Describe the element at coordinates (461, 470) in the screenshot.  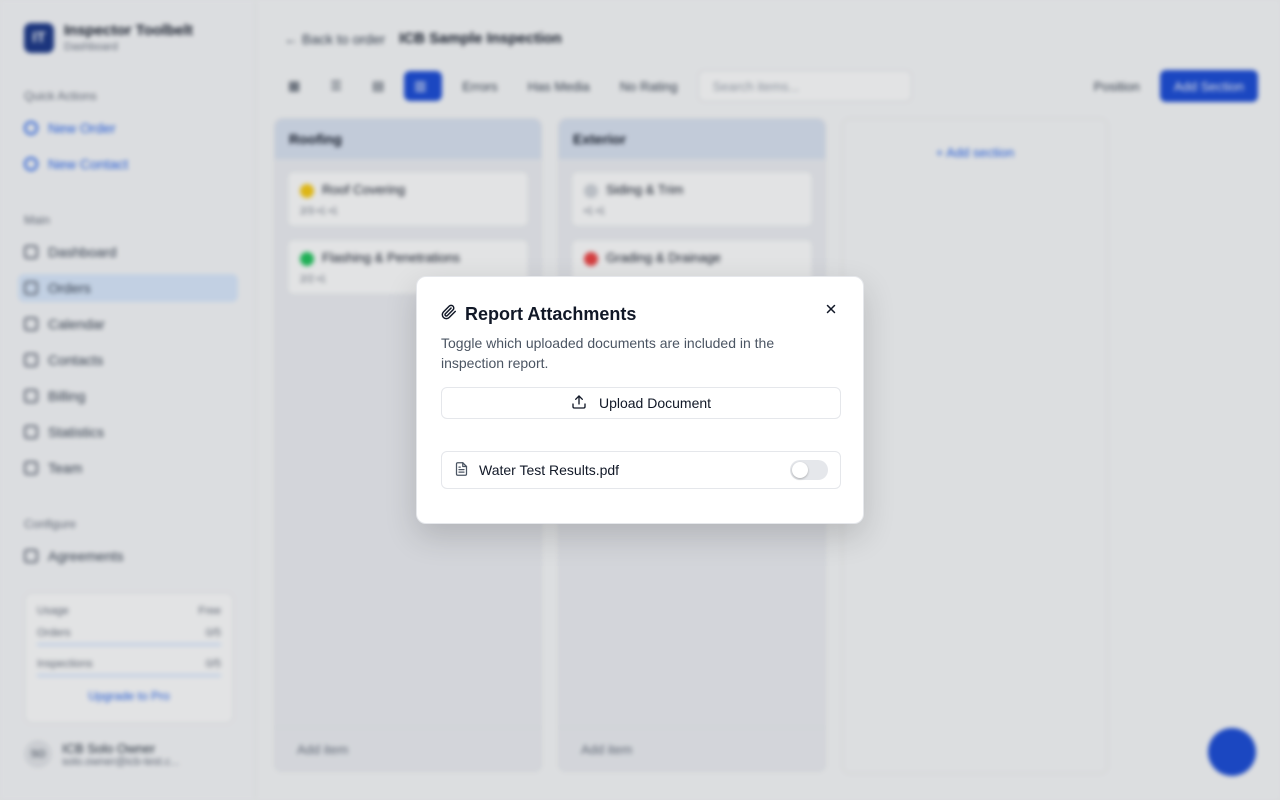
I see `file-icon` at that location.